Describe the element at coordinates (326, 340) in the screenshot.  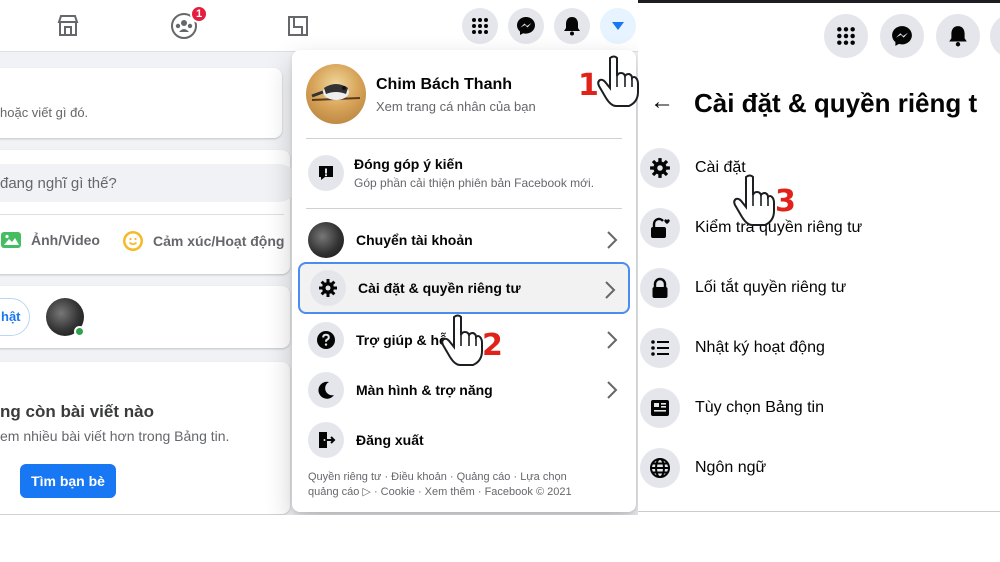
I see `question-icon` at that location.